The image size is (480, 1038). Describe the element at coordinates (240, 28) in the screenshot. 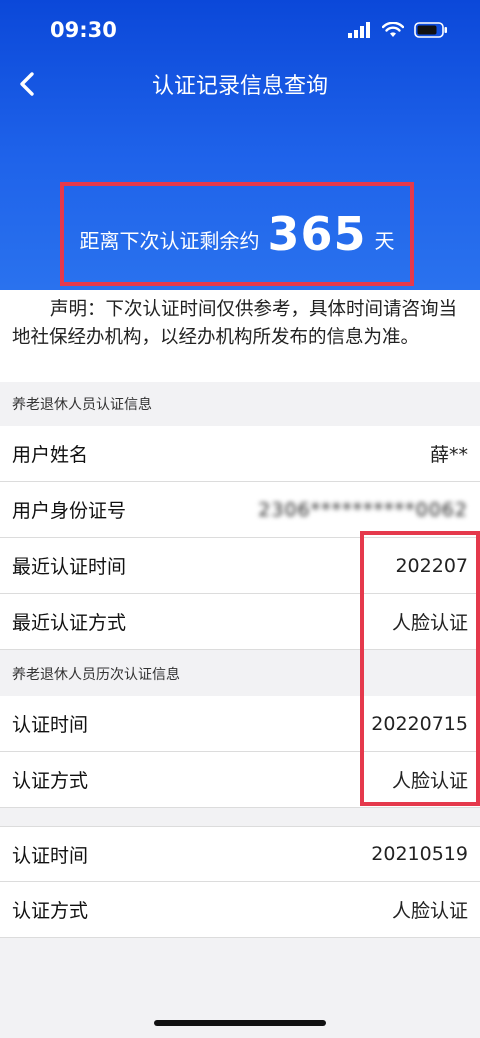

I see `status-bar: 09:30` at that location.